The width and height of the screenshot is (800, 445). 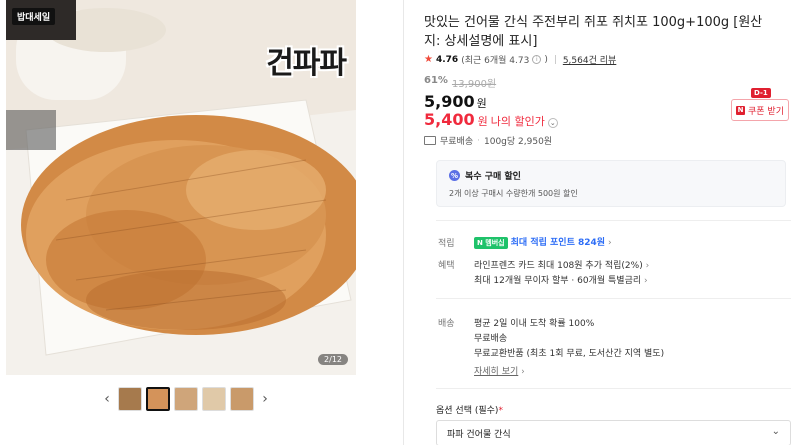 What do you see at coordinates (558, 266) in the screenshot?
I see `benefit-line-1-text: 라인프렌즈 카드 최대 108원 추가 적립(2%)` at bounding box center [558, 266].